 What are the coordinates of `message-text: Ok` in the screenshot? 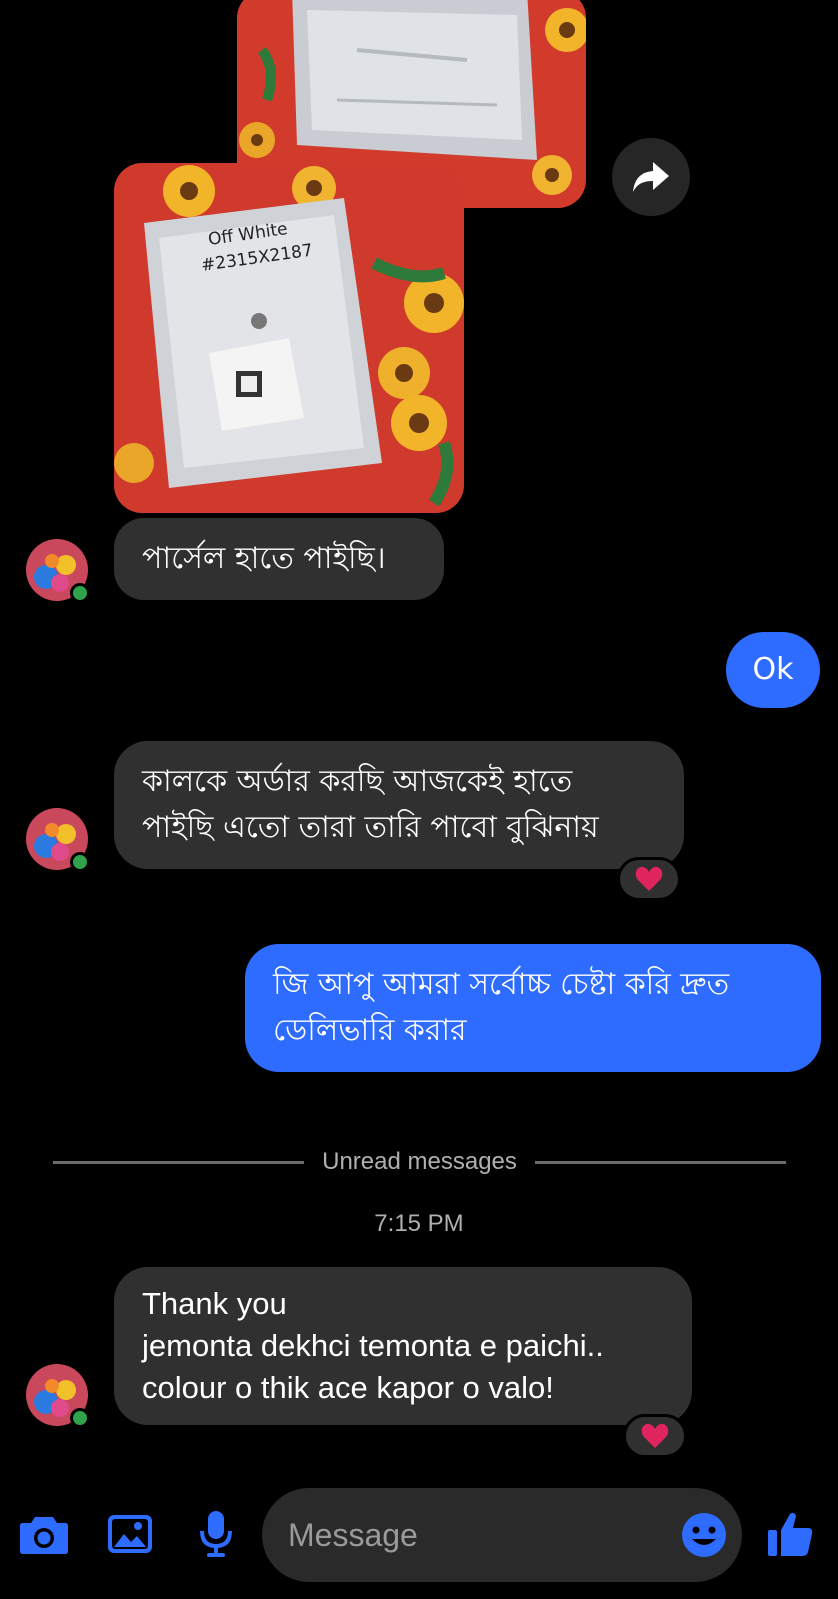 It's located at (773, 669).